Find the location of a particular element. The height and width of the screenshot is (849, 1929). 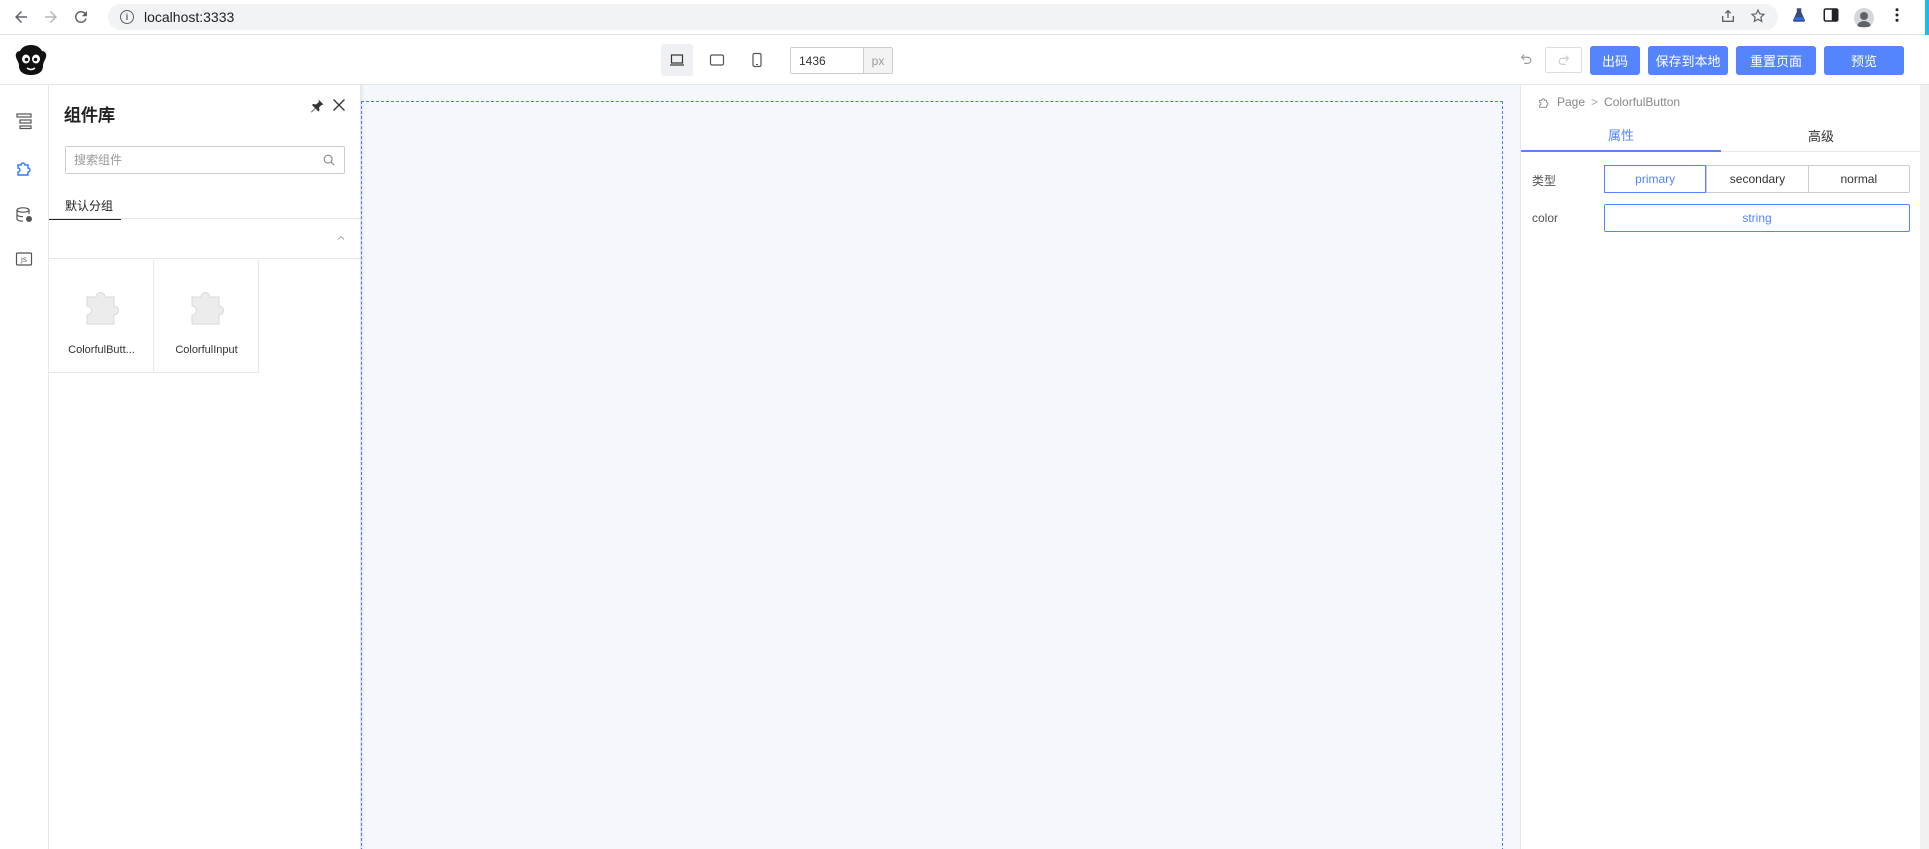

phone-icon is located at coordinates (757, 60).